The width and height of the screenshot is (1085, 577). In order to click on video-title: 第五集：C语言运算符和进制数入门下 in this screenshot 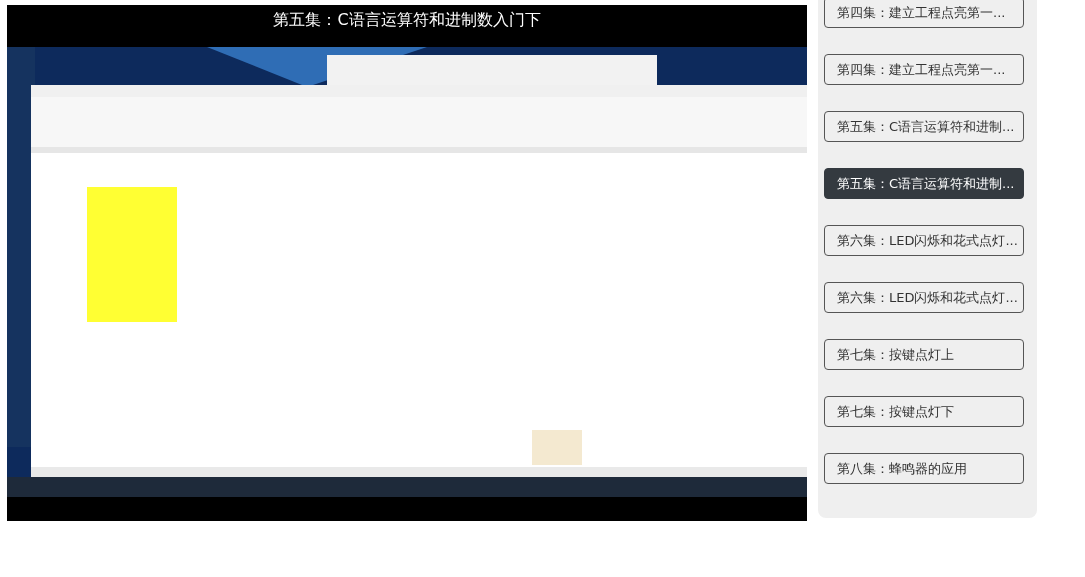, I will do `click(407, 20)`.